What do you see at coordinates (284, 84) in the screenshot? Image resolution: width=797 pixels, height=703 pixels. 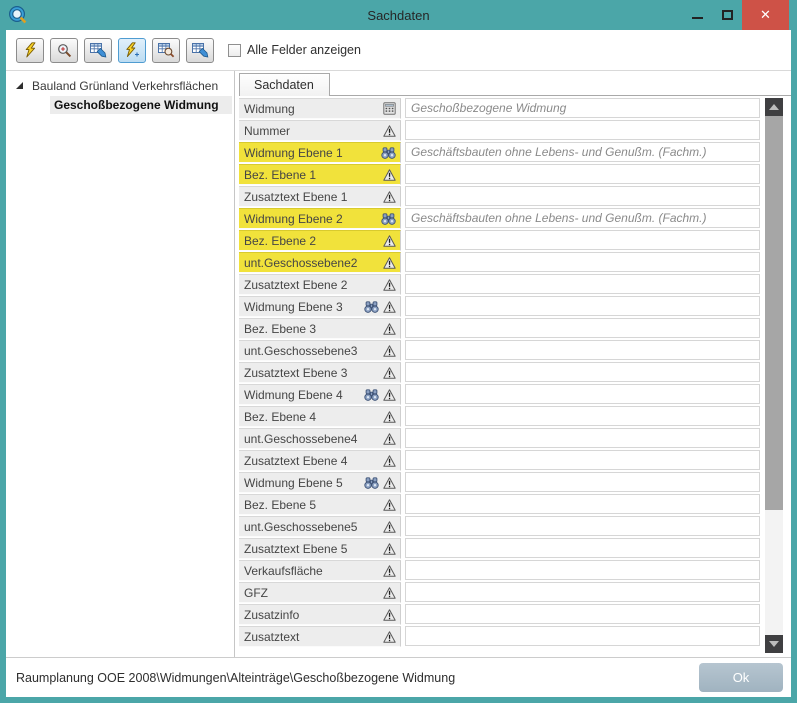 I see `tab-sachdaten: Sachdaten` at bounding box center [284, 84].